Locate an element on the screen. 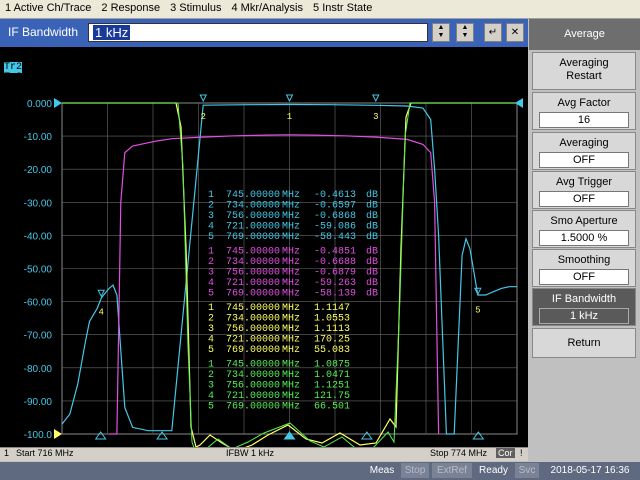 The width and height of the screenshot is (640, 480). y-tick-label: -60.00 is located at coordinates (38, 303).